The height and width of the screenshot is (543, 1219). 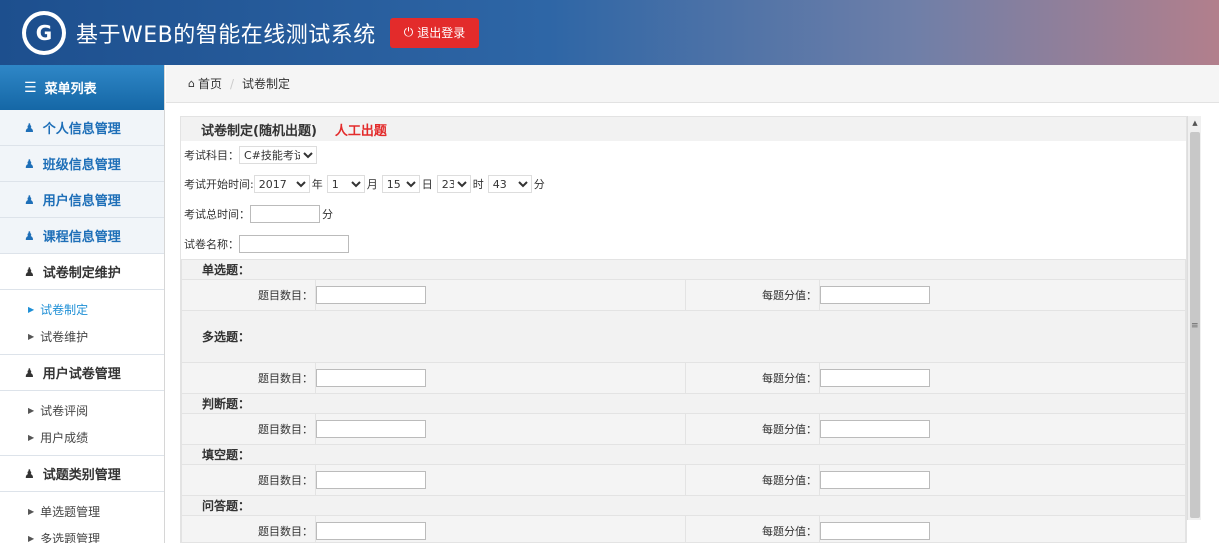 I want to click on section-multi-choice: 多选题：, so click(x=683, y=336).